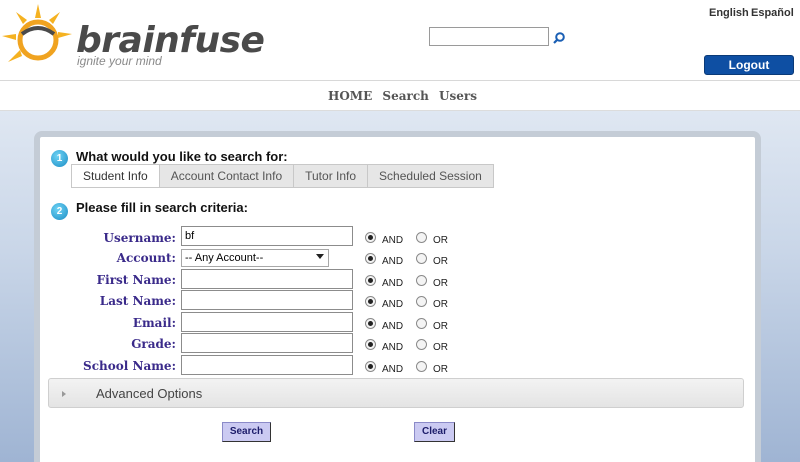 This screenshot has width=800, height=462. Describe the element at coordinates (226, 176) in the screenshot. I see `tab-account-contact-info: Account Contact Info` at that location.